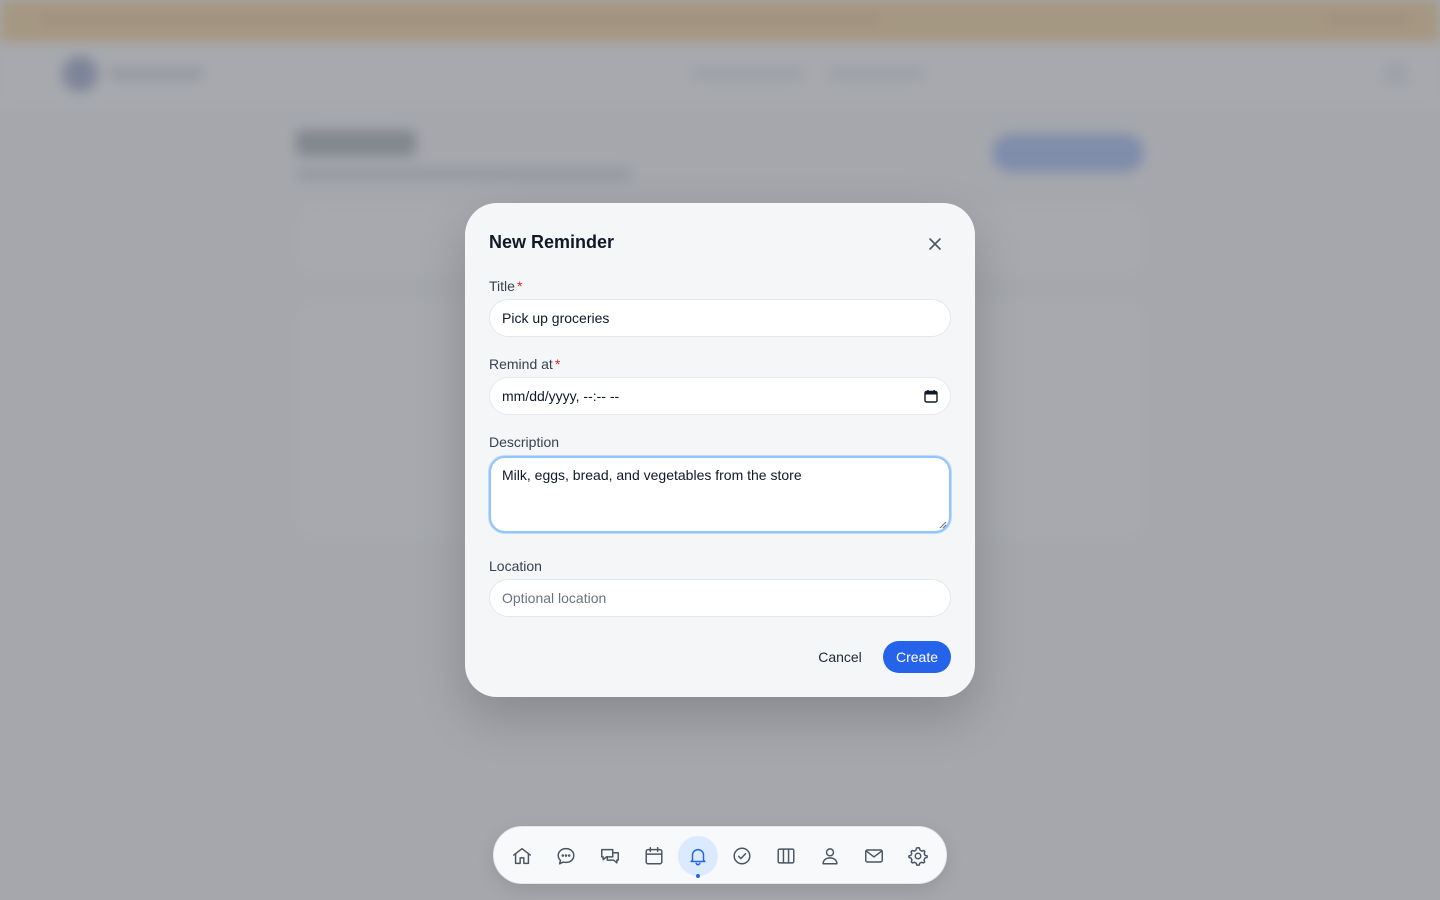  What do you see at coordinates (525, 364) in the screenshot?
I see `remind-at-label: Remind at *` at bounding box center [525, 364].